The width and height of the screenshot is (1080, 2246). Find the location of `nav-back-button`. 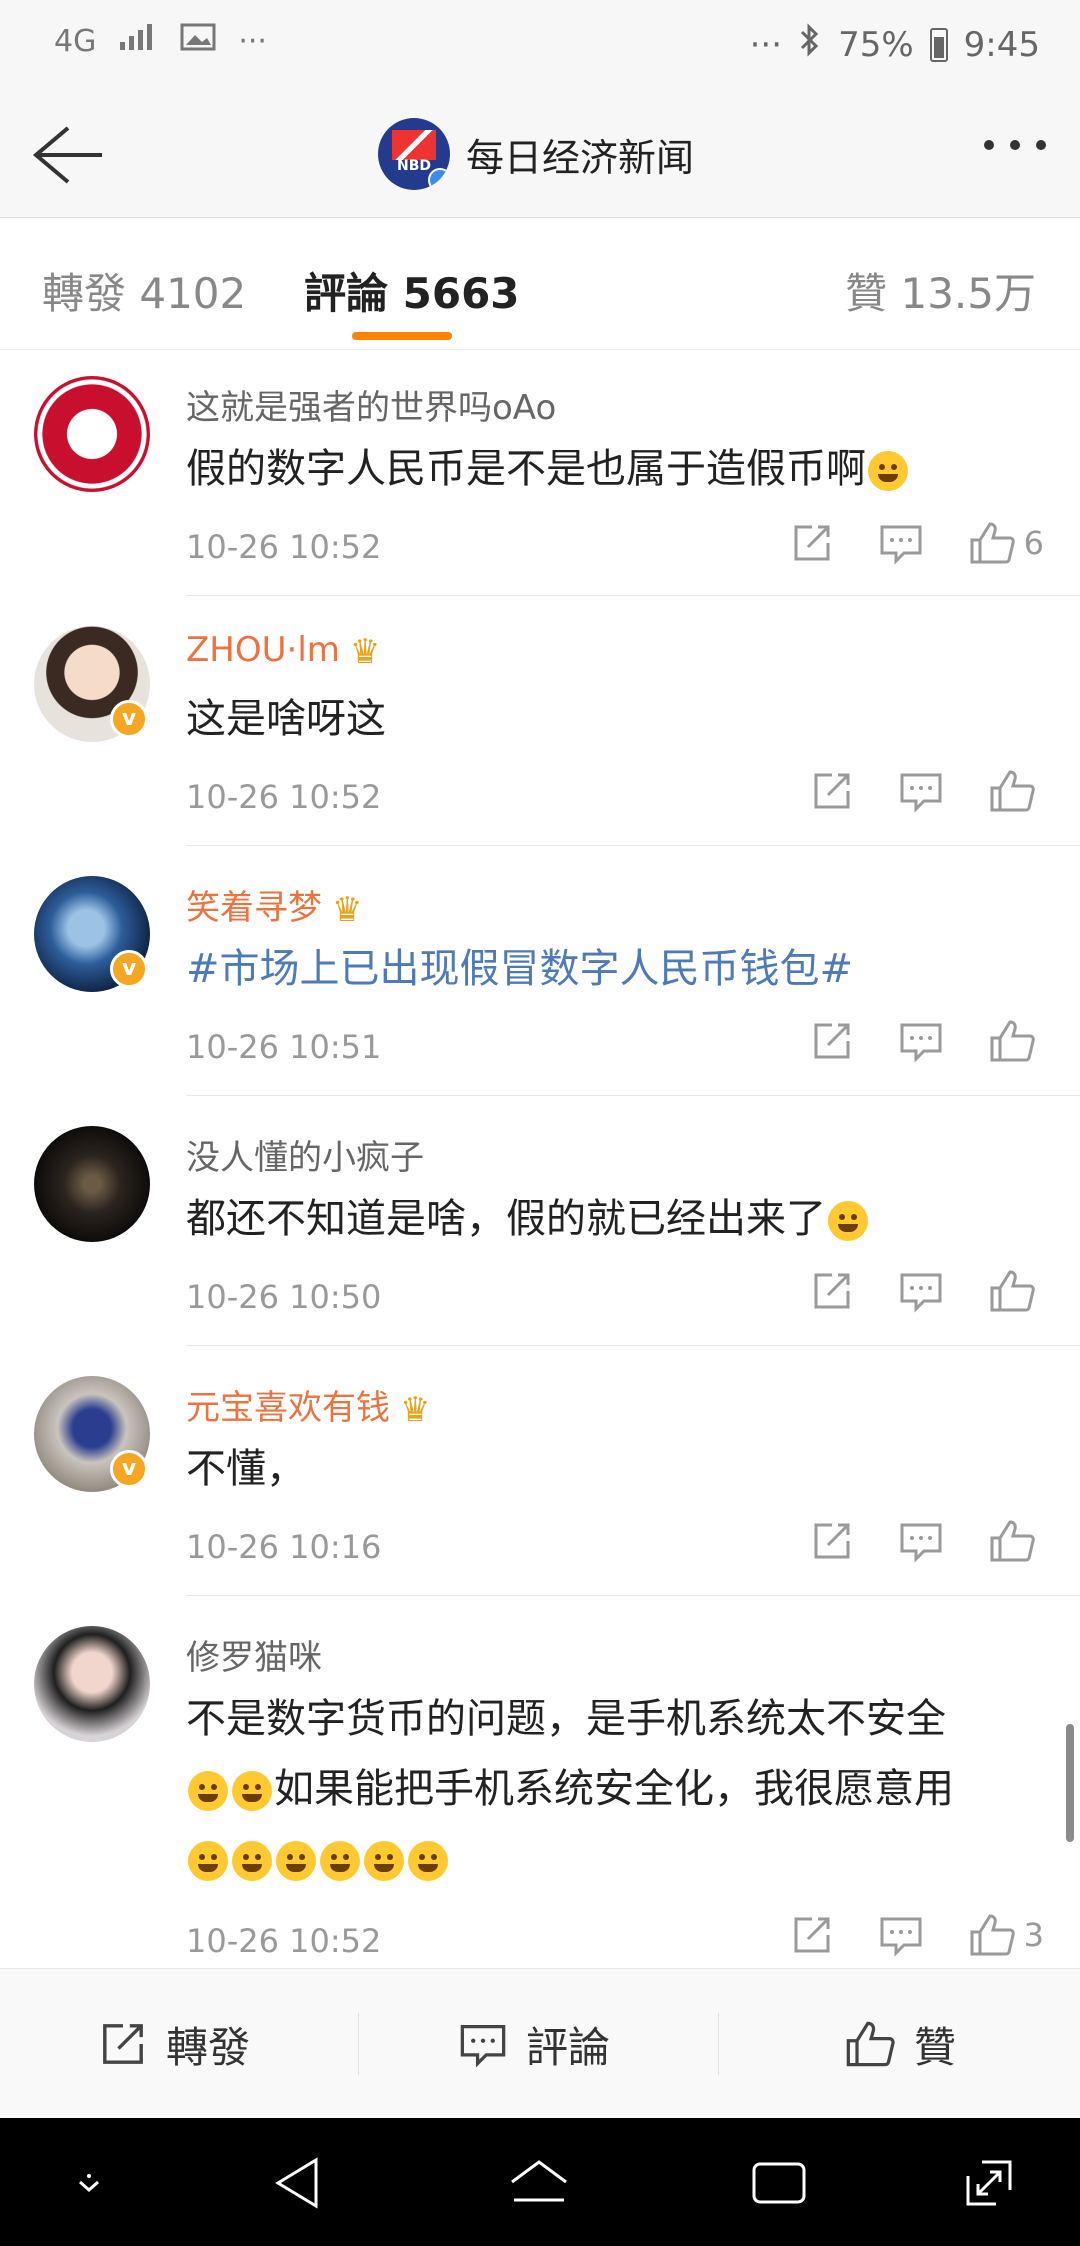

nav-back-button is located at coordinates (299, 2183).